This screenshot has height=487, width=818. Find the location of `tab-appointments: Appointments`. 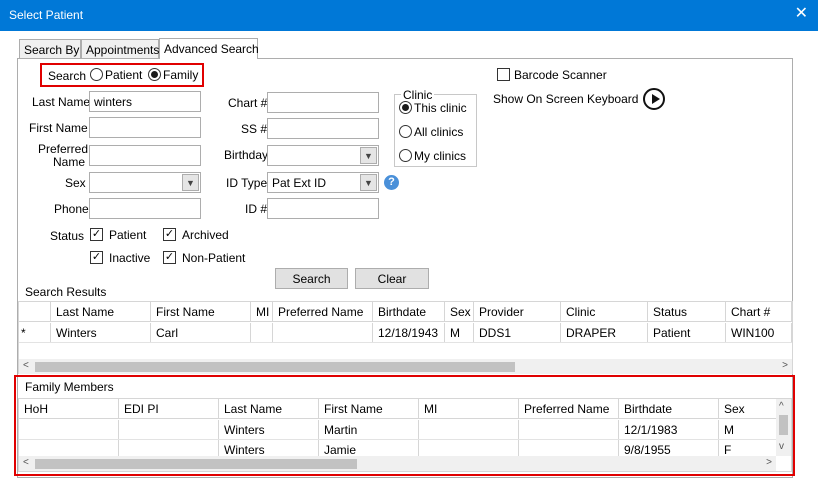

tab-appointments: Appointments is located at coordinates (120, 49).